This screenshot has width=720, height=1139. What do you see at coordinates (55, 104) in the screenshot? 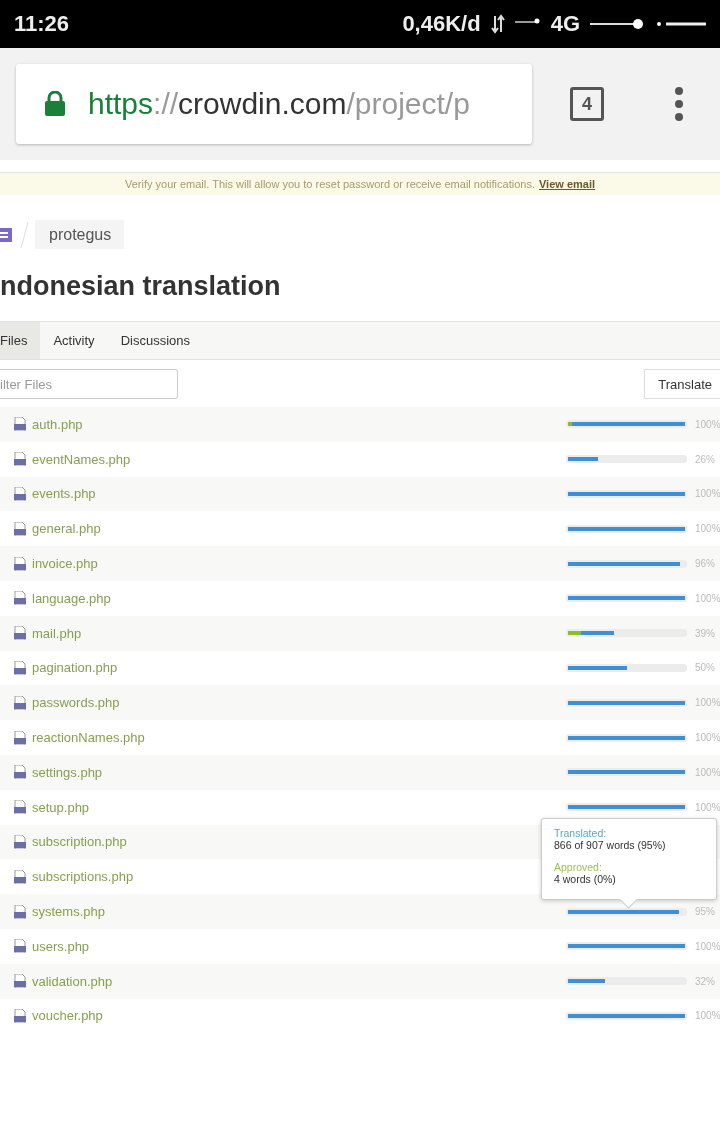
I see `lock-icon` at bounding box center [55, 104].